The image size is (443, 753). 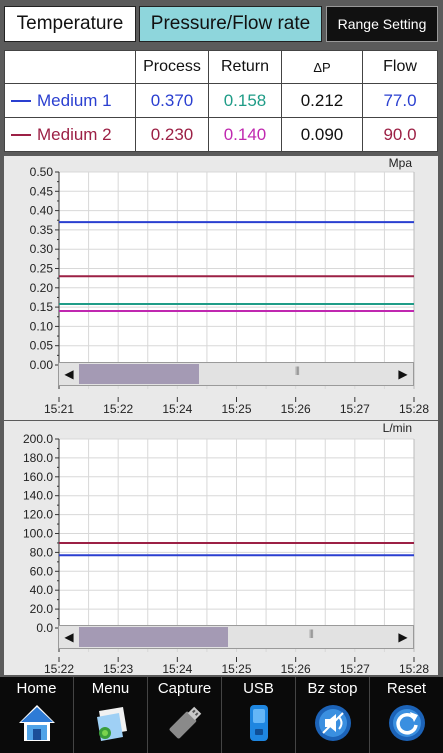 What do you see at coordinates (42, 326) in the screenshot?
I see `y-tick-label: 0.10` at bounding box center [42, 326].